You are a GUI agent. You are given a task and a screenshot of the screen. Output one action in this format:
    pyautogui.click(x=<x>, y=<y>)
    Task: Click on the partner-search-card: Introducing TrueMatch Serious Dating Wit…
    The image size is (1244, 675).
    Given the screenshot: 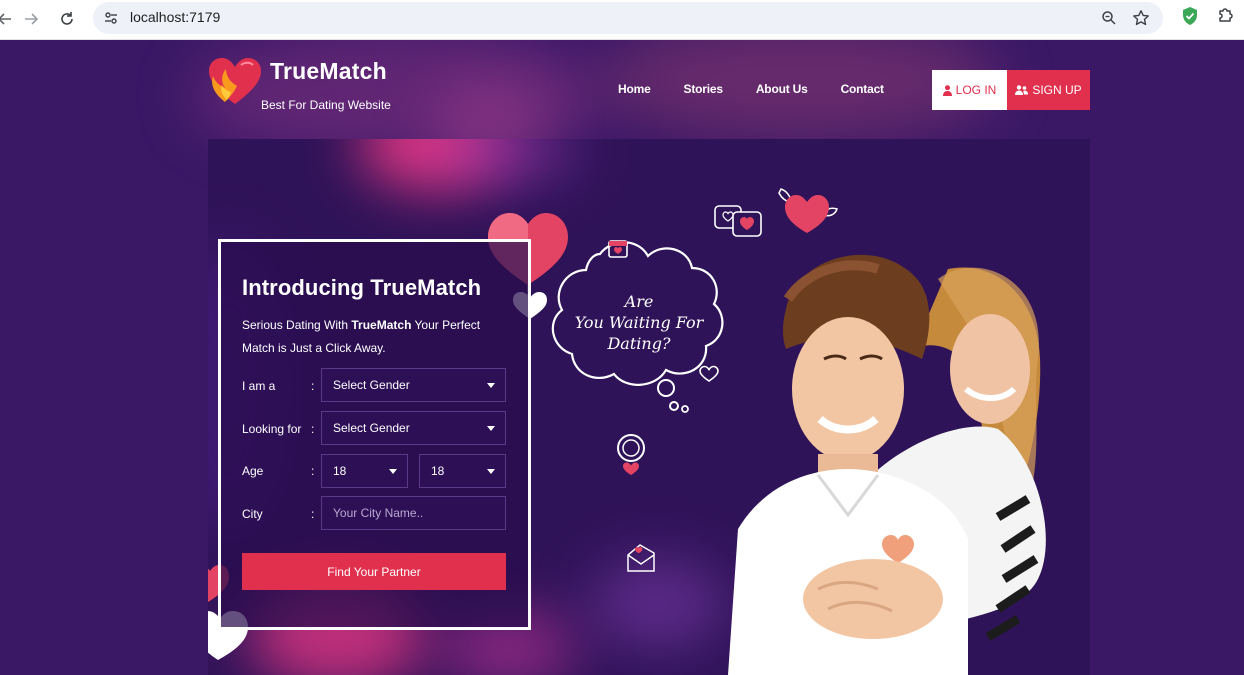 What is the action you would take?
    pyautogui.click(x=374, y=434)
    